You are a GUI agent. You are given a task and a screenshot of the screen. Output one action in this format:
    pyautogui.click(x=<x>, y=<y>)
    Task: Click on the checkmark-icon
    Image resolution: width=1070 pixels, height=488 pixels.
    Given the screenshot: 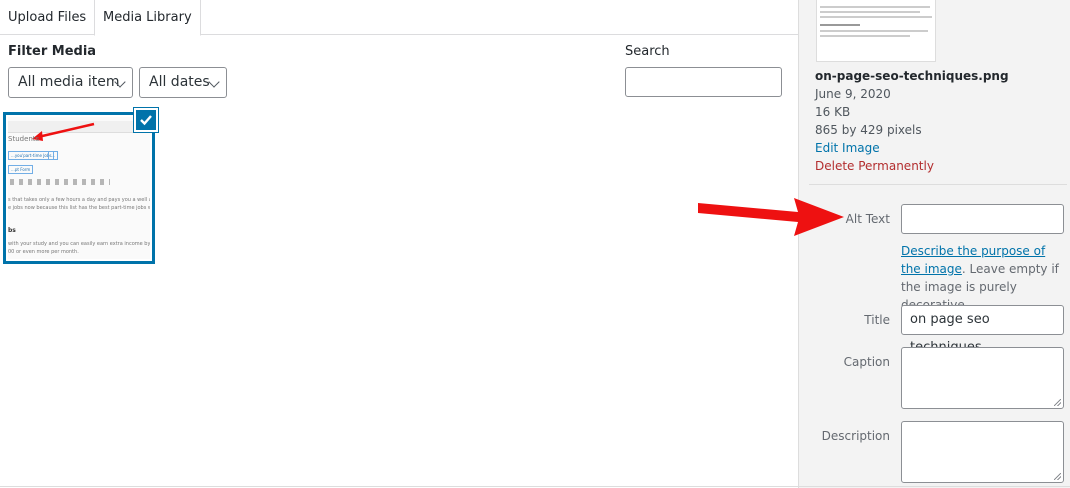 What is the action you would take?
    pyautogui.click(x=146, y=120)
    